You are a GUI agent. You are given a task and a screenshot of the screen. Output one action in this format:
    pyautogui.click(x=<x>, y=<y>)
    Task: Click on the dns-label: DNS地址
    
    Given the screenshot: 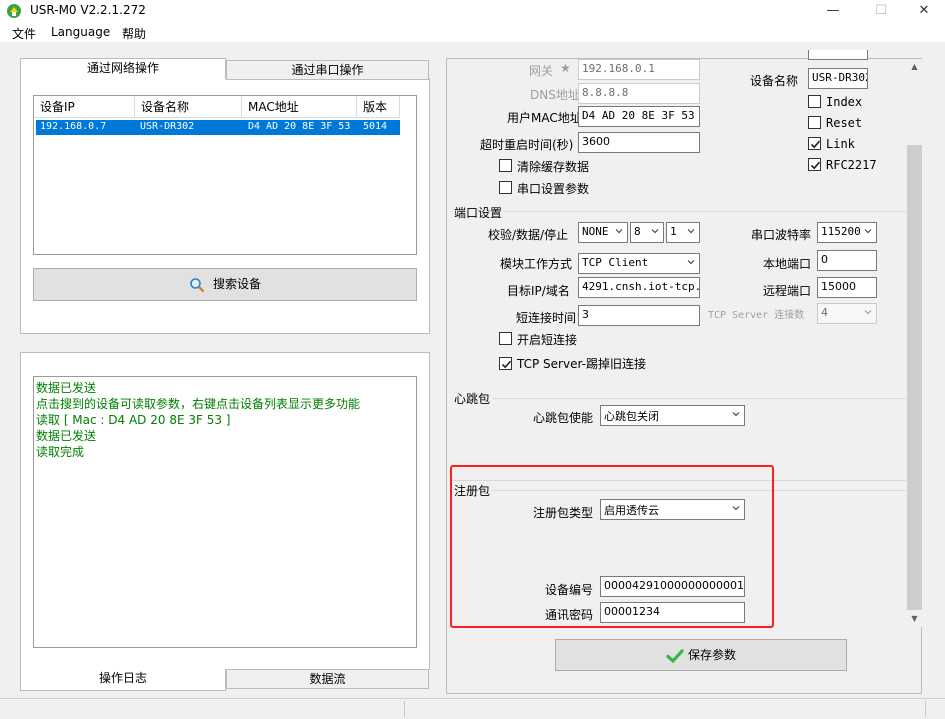 What is the action you would take?
    pyautogui.click(x=555, y=95)
    